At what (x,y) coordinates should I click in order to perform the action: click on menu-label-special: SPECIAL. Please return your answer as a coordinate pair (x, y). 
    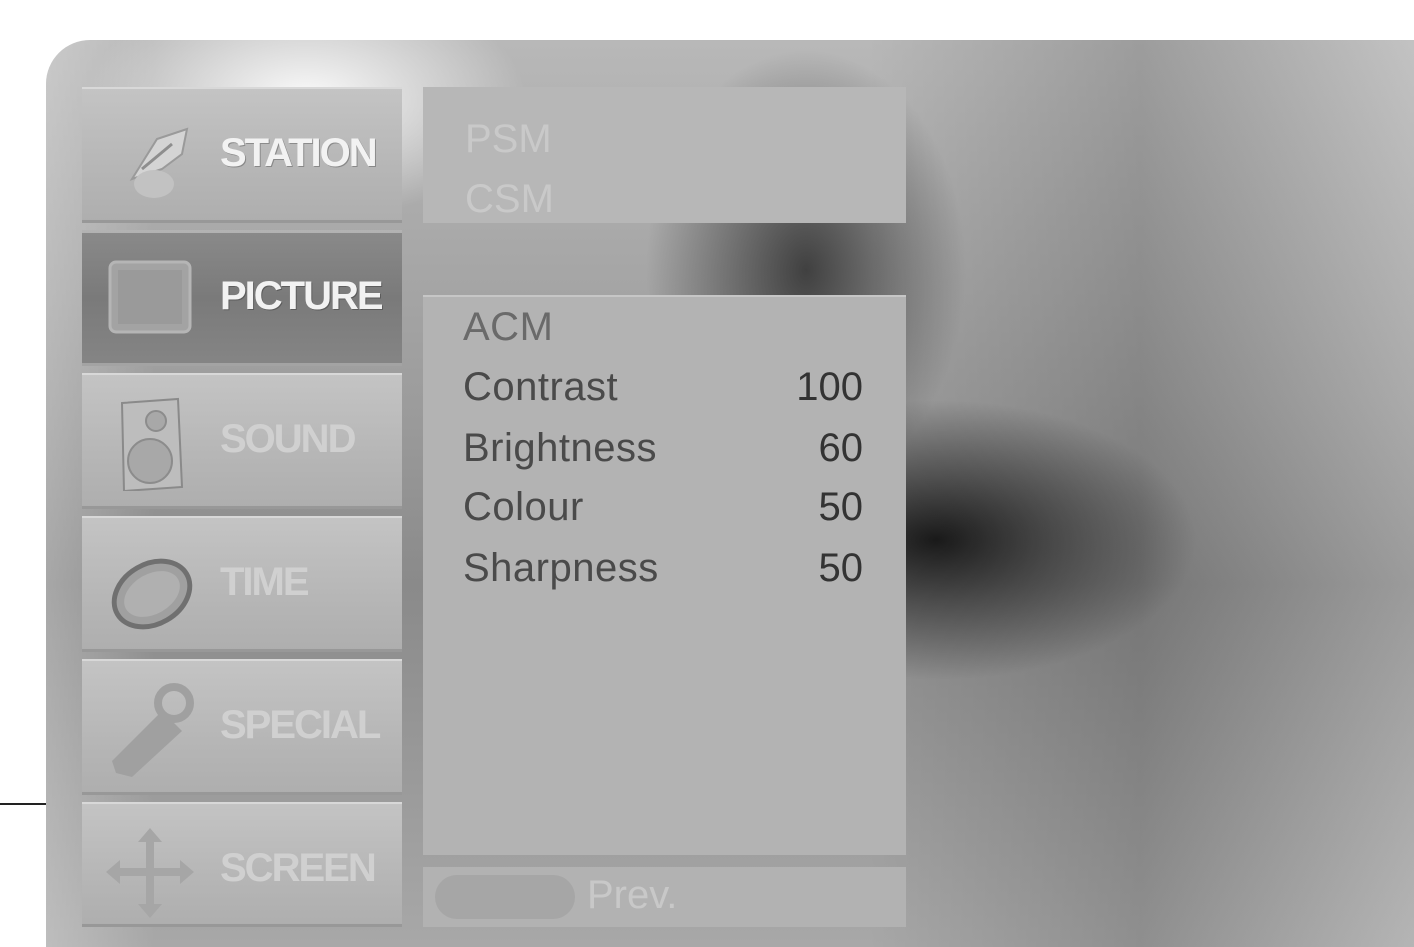
    Looking at the image, I should click on (300, 725).